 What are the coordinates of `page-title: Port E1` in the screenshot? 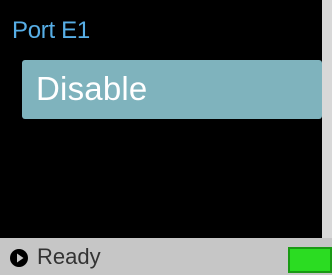 It's located at (51, 30).